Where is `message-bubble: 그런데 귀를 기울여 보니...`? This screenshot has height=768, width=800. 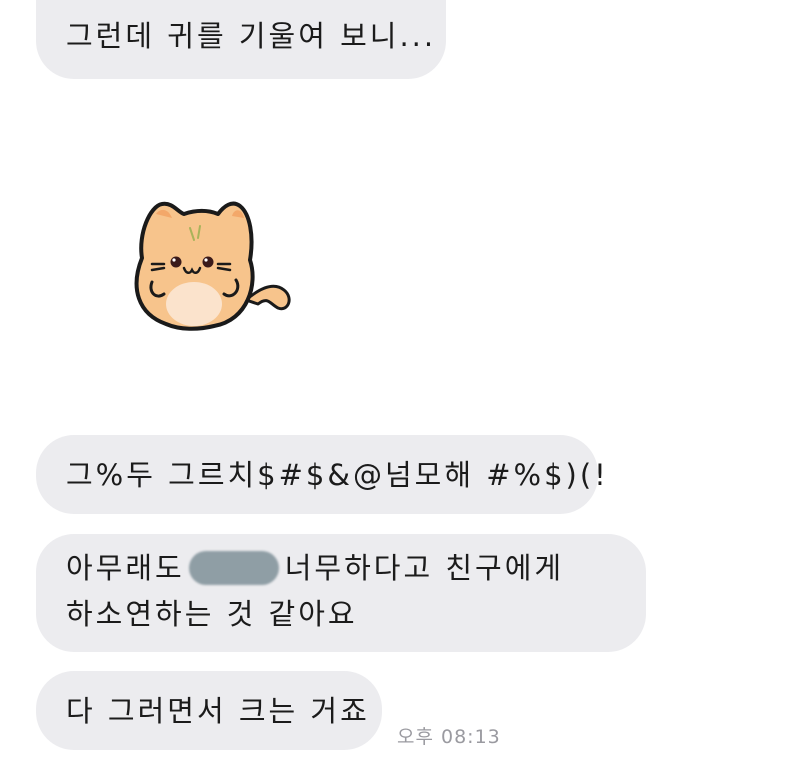 message-bubble: 그런데 귀를 기울여 보니... is located at coordinates (241, 39).